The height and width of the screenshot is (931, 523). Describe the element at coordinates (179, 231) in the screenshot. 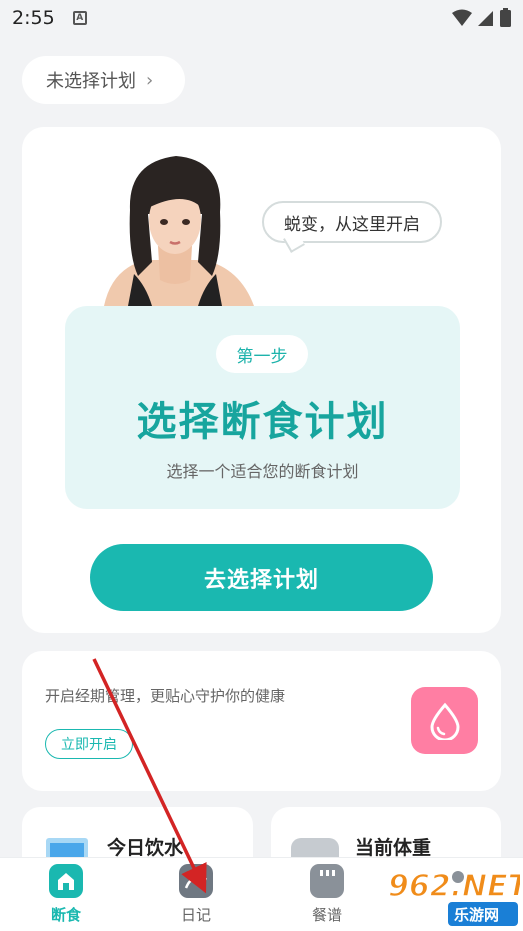

I see `woman-illustration` at that location.